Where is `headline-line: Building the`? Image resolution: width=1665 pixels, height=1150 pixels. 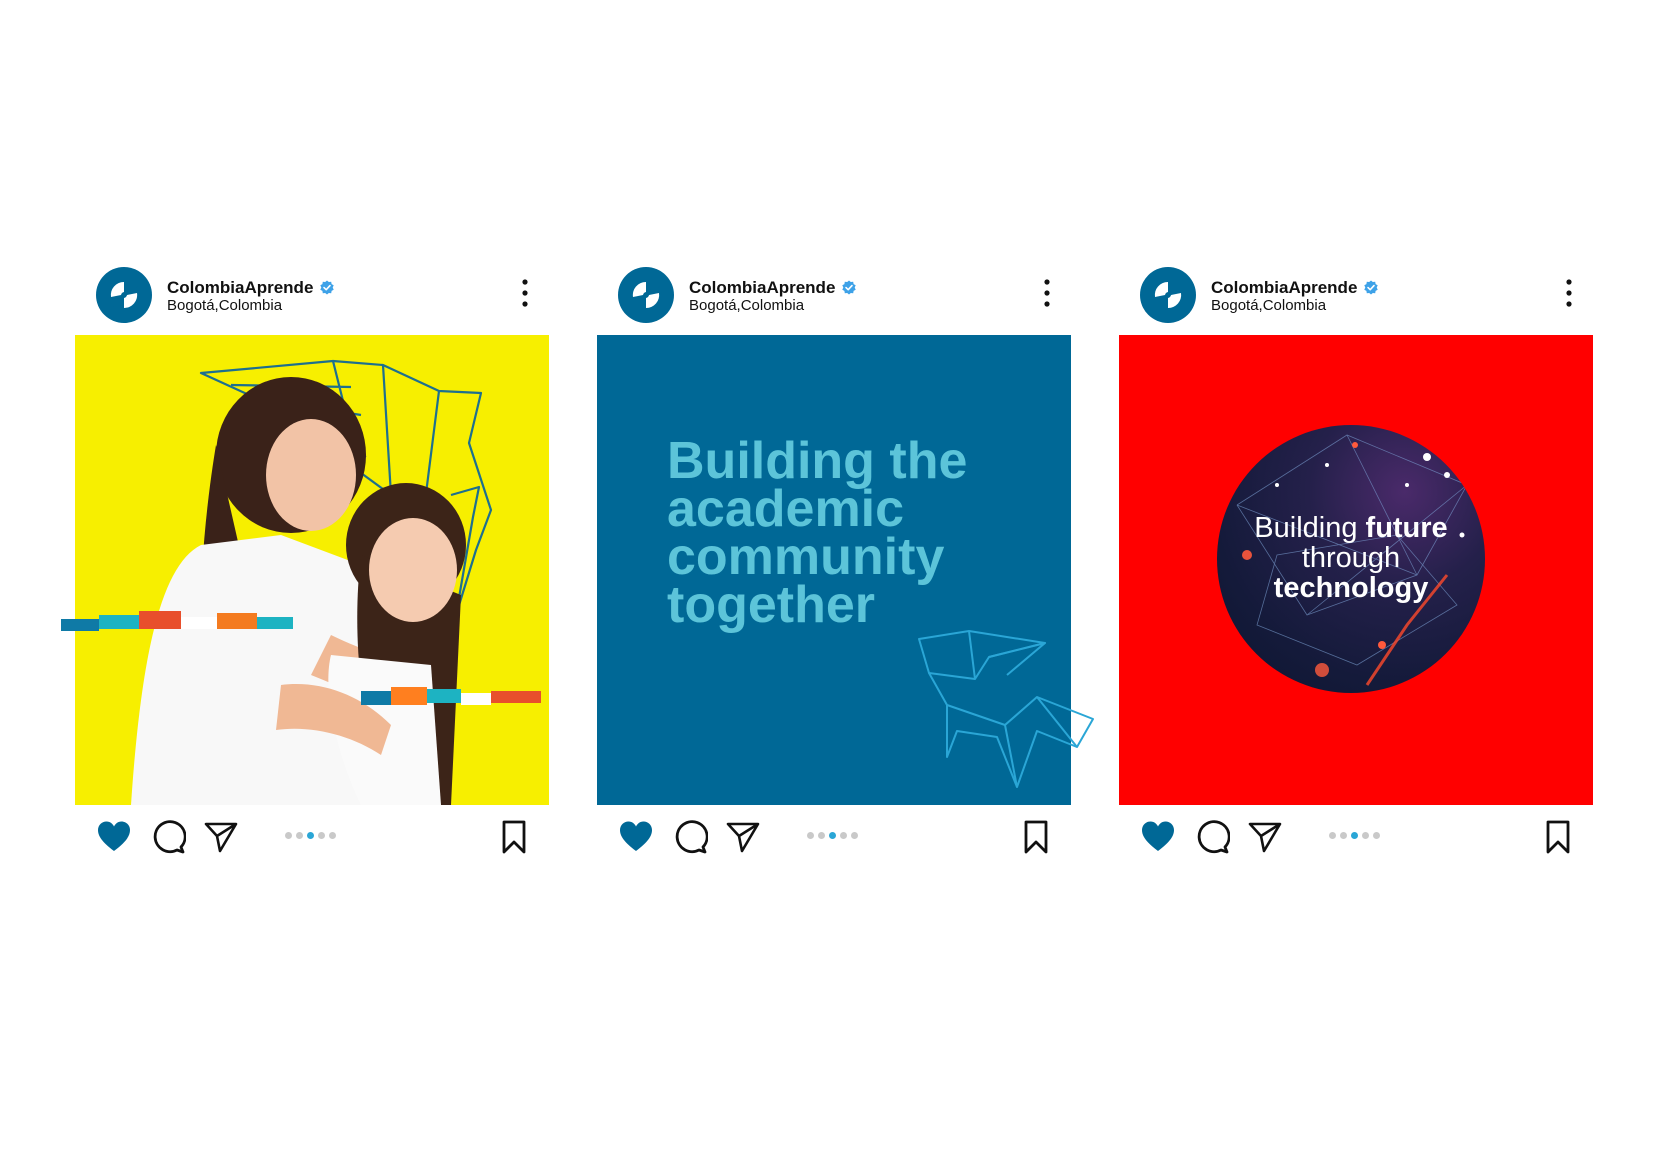 headline-line: Building the is located at coordinates (817, 461).